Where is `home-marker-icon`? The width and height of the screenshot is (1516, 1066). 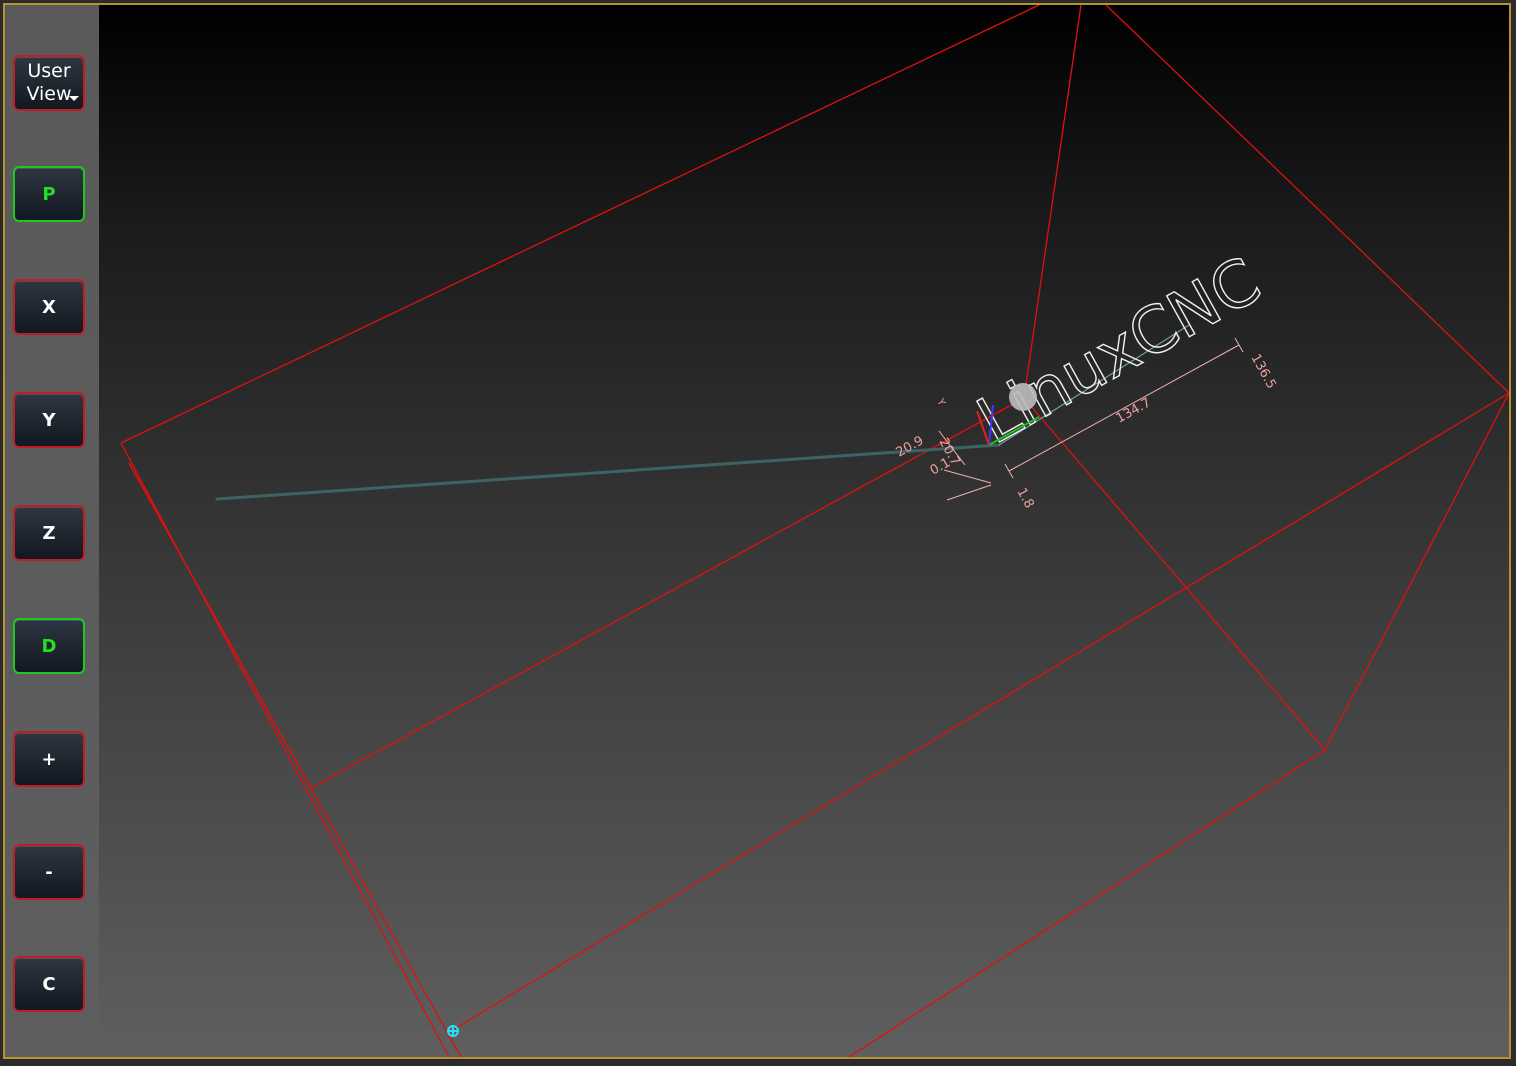 home-marker-icon is located at coordinates (453, 1031).